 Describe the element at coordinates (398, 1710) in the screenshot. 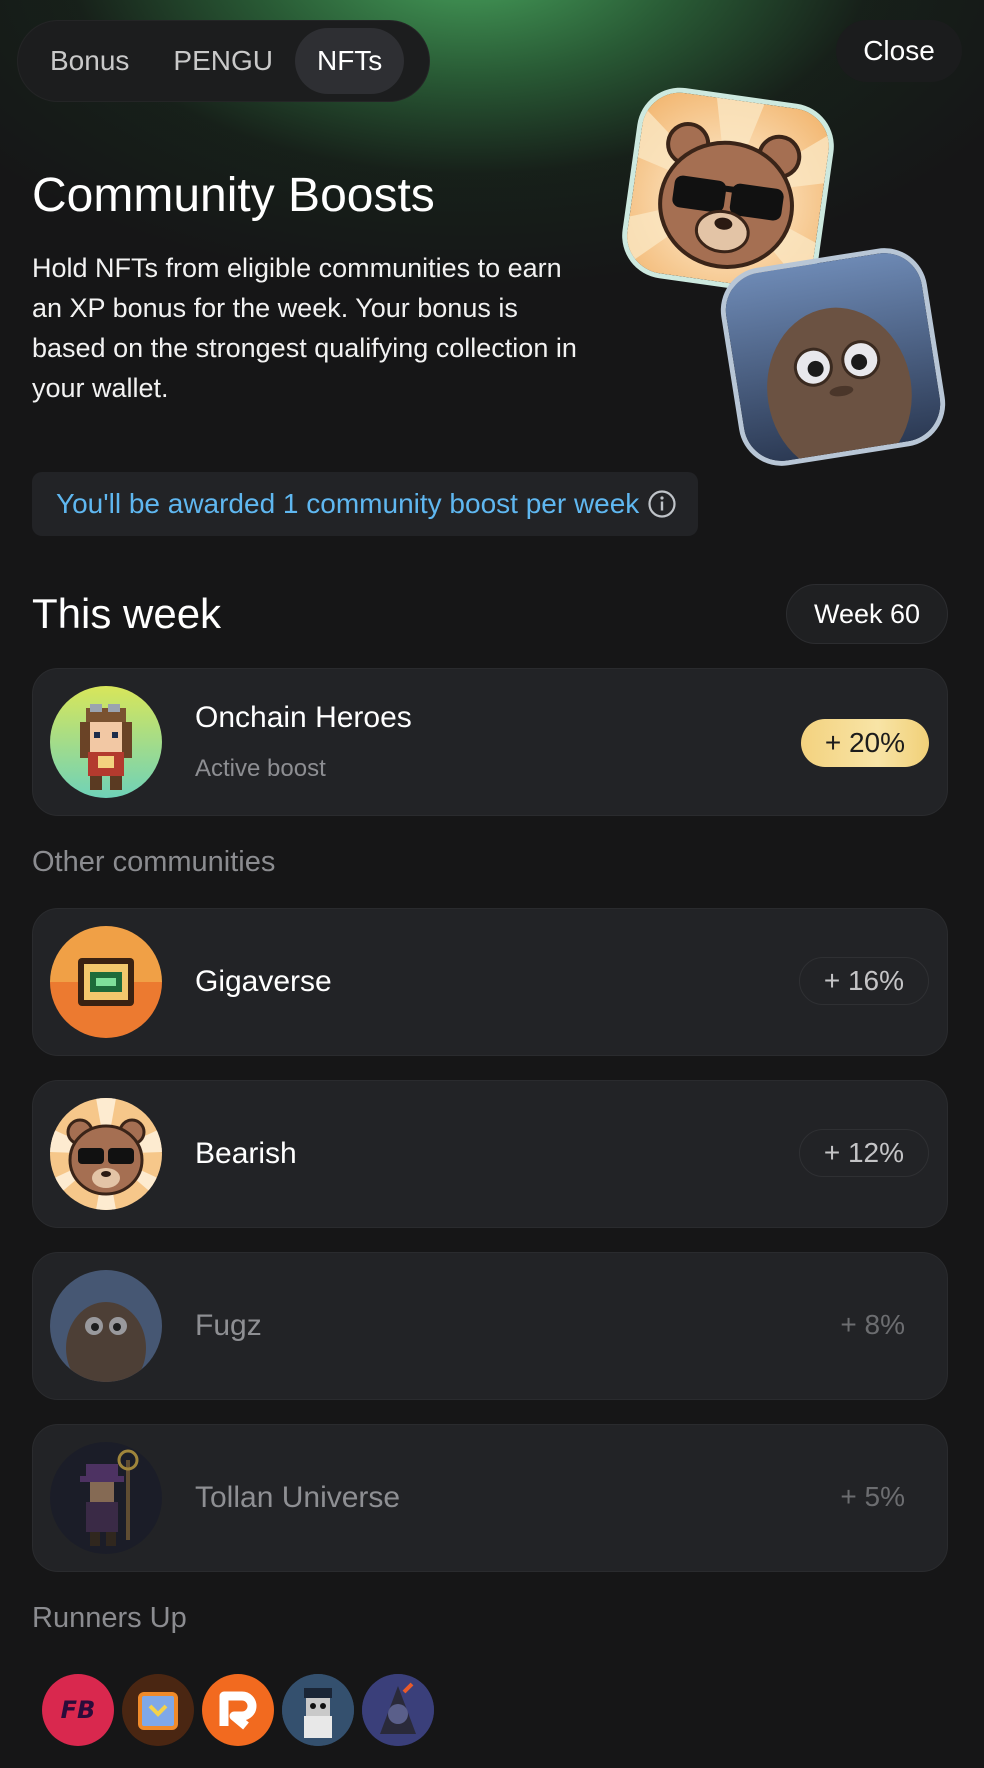

I see `wizard-logo` at that location.